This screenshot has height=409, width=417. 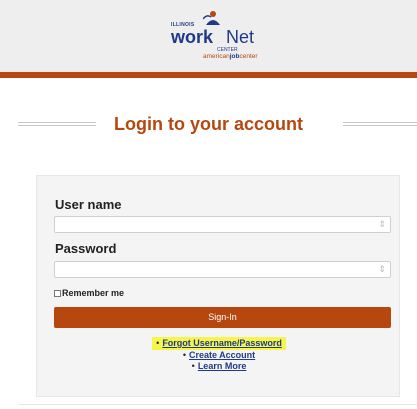 I want to click on create-row: • Create Account, so click(x=219, y=355).